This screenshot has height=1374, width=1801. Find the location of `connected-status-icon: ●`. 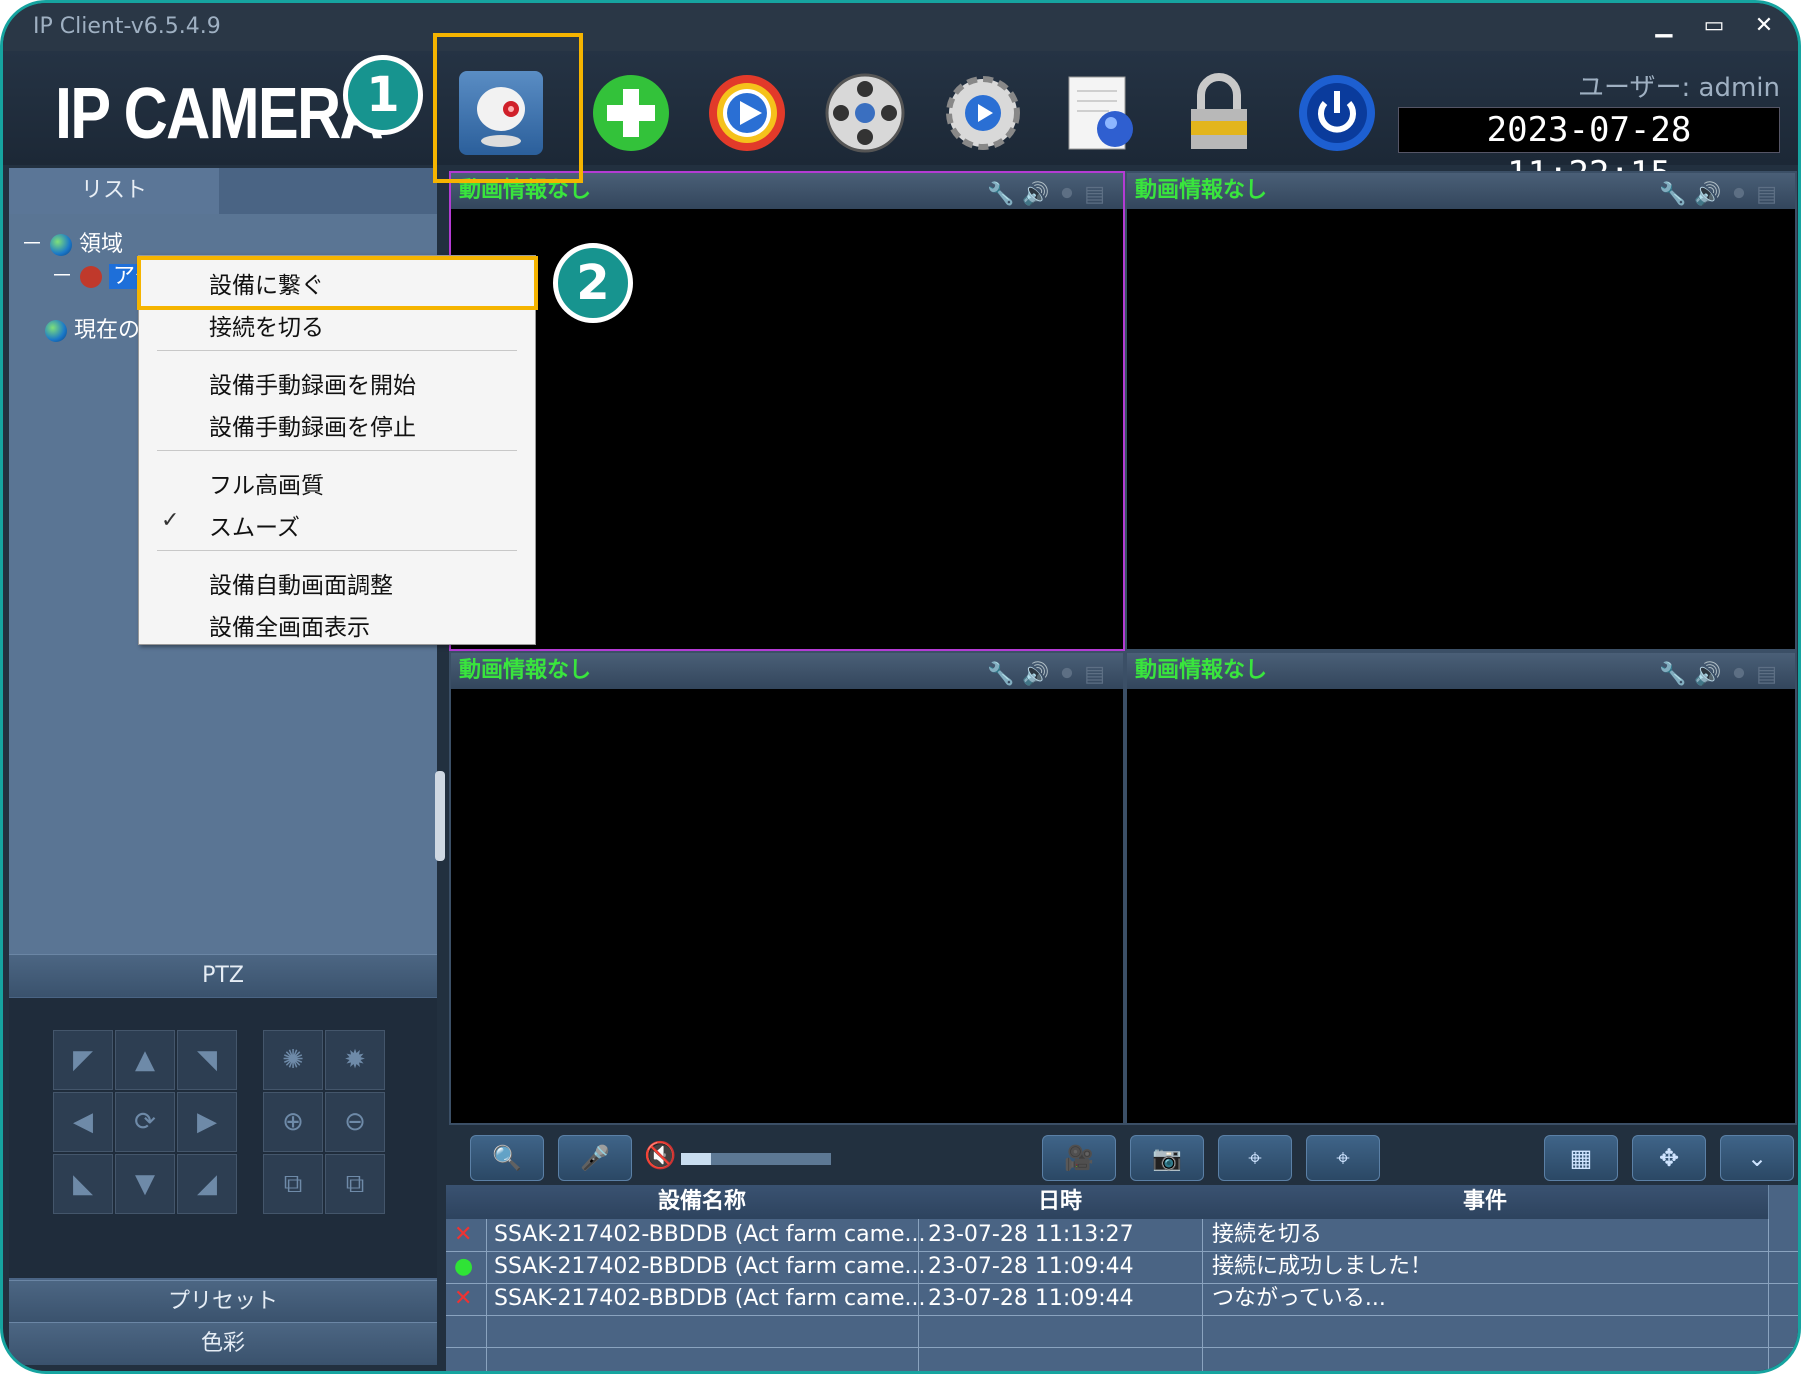

connected-status-icon: ● is located at coordinates (464, 1266).